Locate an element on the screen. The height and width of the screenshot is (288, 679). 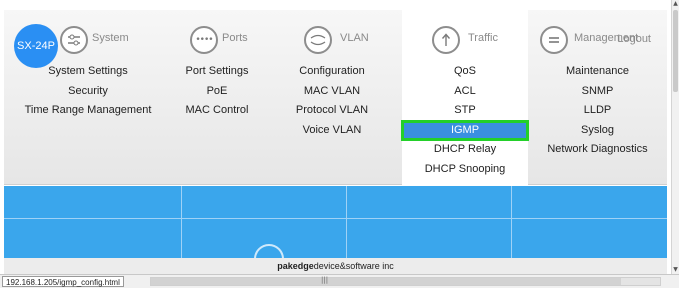
menu-item-maintenance: Maintenance is located at coordinates (597, 72).